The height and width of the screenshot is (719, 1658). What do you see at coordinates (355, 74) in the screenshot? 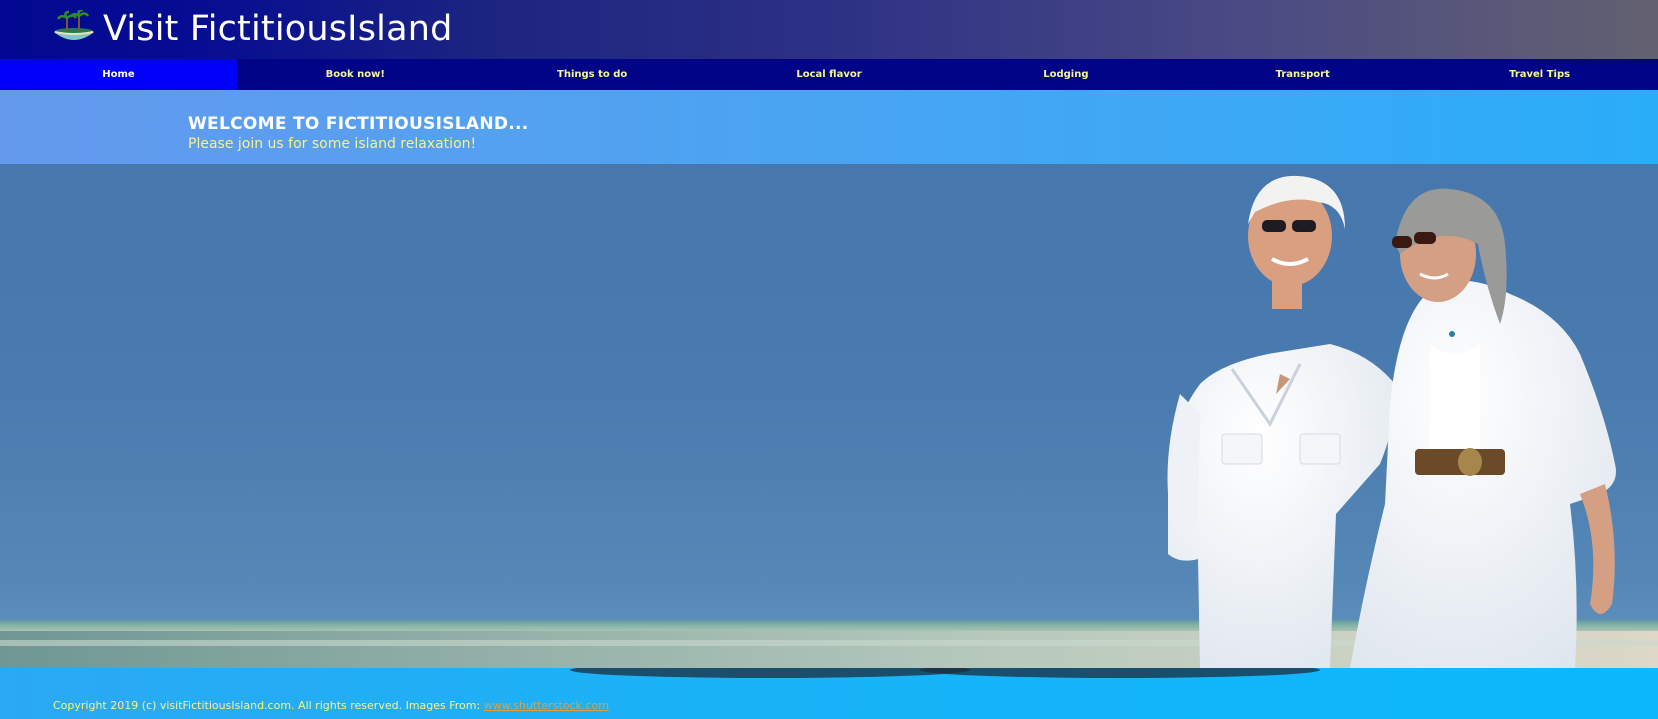
I see `nav-item-book-now: Book now!` at bounding box center [355, 74].